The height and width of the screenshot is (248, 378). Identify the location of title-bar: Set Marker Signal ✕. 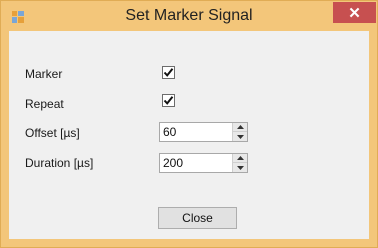
(189, 16).